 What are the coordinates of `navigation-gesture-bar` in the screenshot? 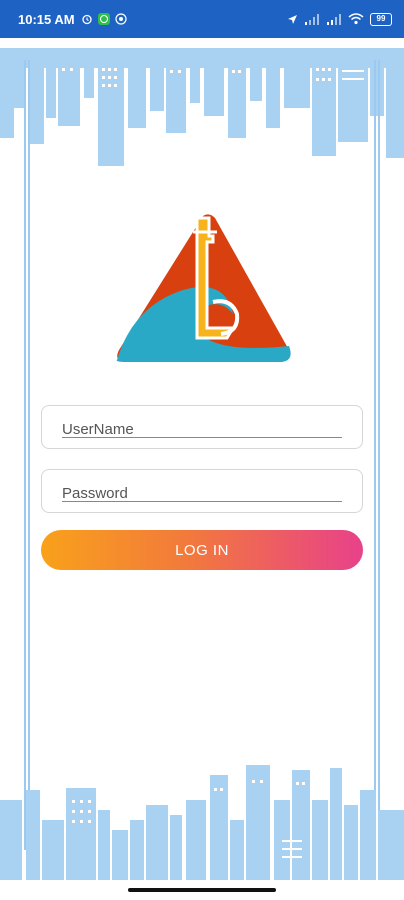 It's located at (202, 890).